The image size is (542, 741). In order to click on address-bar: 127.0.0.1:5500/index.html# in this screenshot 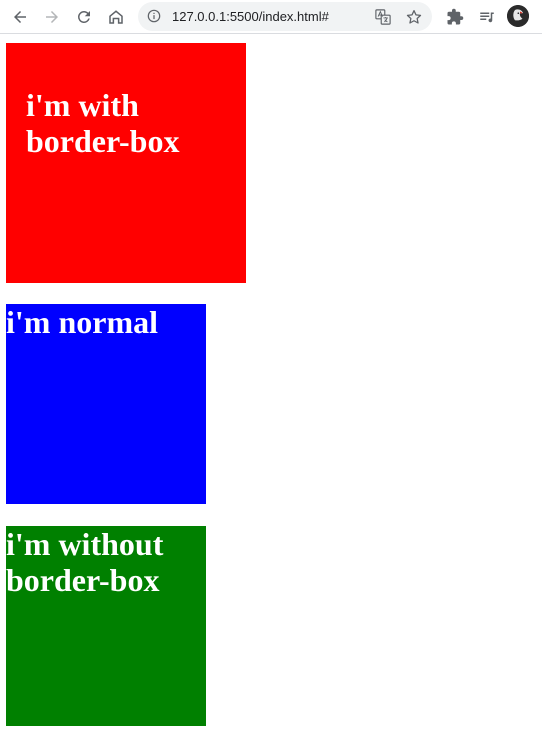, I will do `click(285, 16)`.